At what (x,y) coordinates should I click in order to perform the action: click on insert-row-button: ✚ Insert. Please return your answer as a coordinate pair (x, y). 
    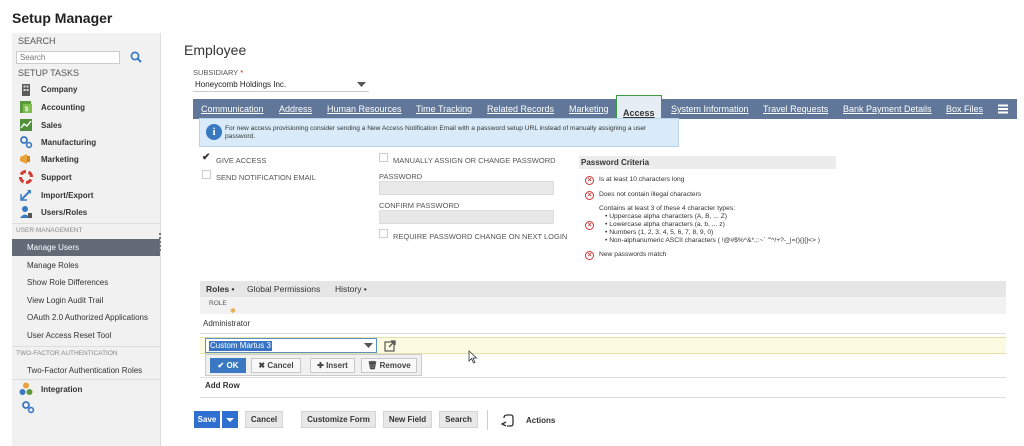
    Looking at the image, I should click on (332, 365).